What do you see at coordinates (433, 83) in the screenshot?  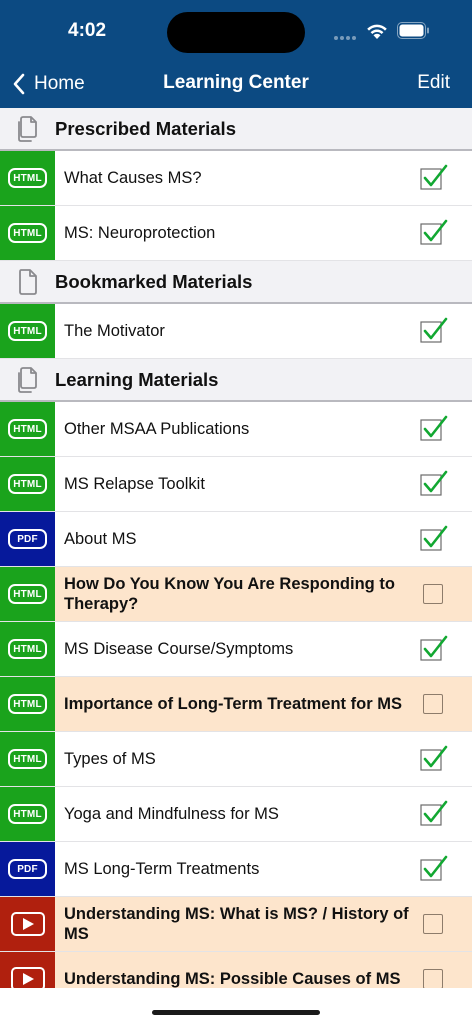 I see `edit-button: Edit` at bounding box center [433, 83].